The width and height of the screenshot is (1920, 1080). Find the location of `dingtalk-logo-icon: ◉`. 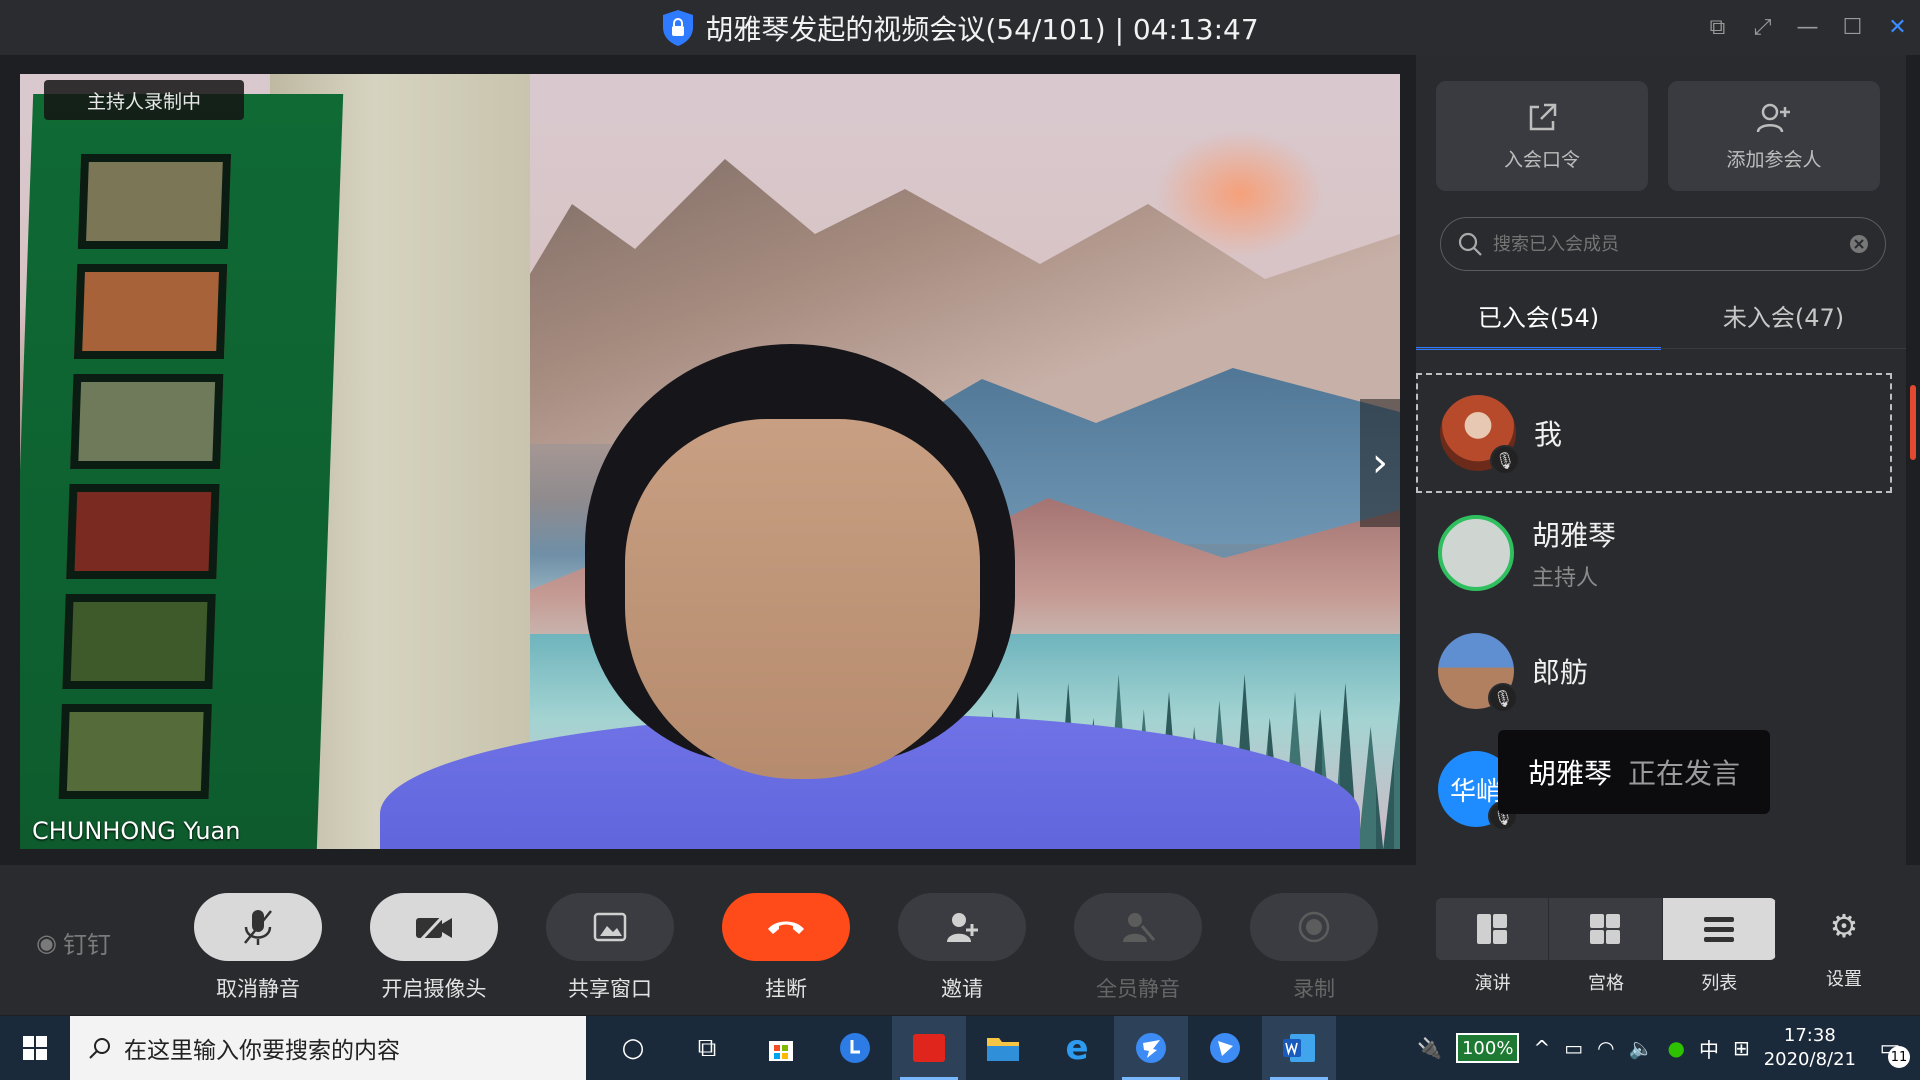

dingtalk-logo-icon: ◉ is located at coordinates (46, 942).